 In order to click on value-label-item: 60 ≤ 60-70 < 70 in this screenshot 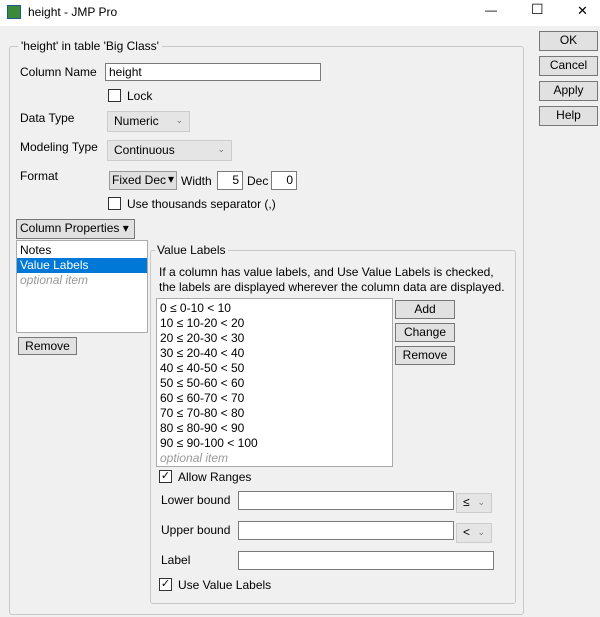, I will do `click(274, 398)`.